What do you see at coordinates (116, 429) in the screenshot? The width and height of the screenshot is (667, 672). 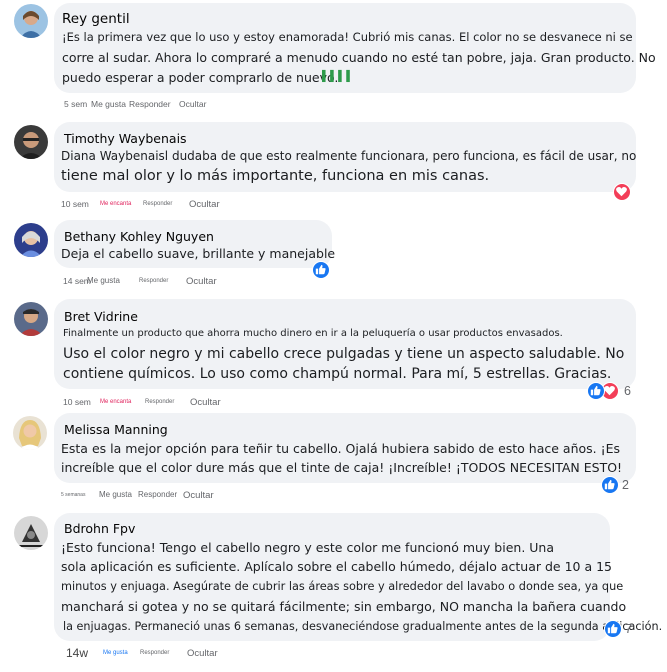 I see `author-name: Melissa Manning` at bounding box center [116, 429].